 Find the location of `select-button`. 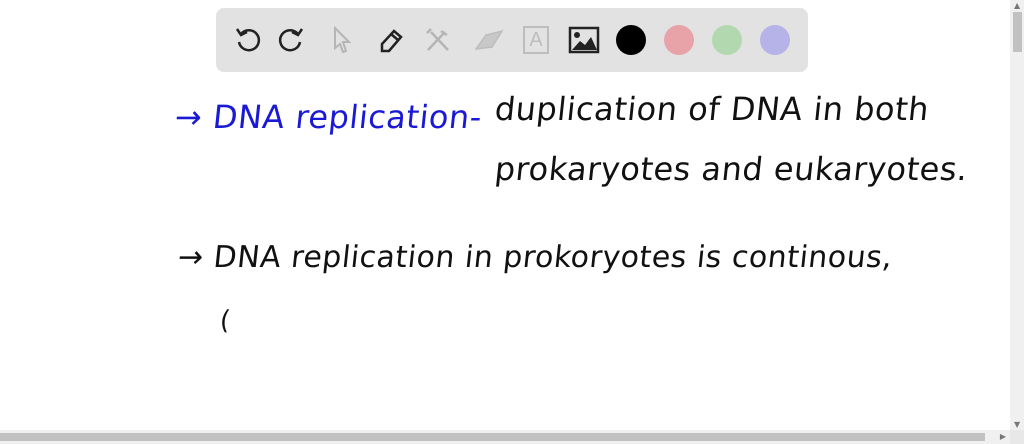

select-button is located at coordinates (342, 40).